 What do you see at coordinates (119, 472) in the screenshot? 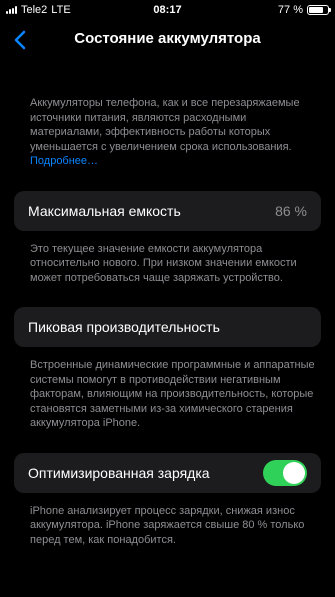
I see `optimized-charging-label: Оптимизированная зарядка` at bounding box center [119, 472].